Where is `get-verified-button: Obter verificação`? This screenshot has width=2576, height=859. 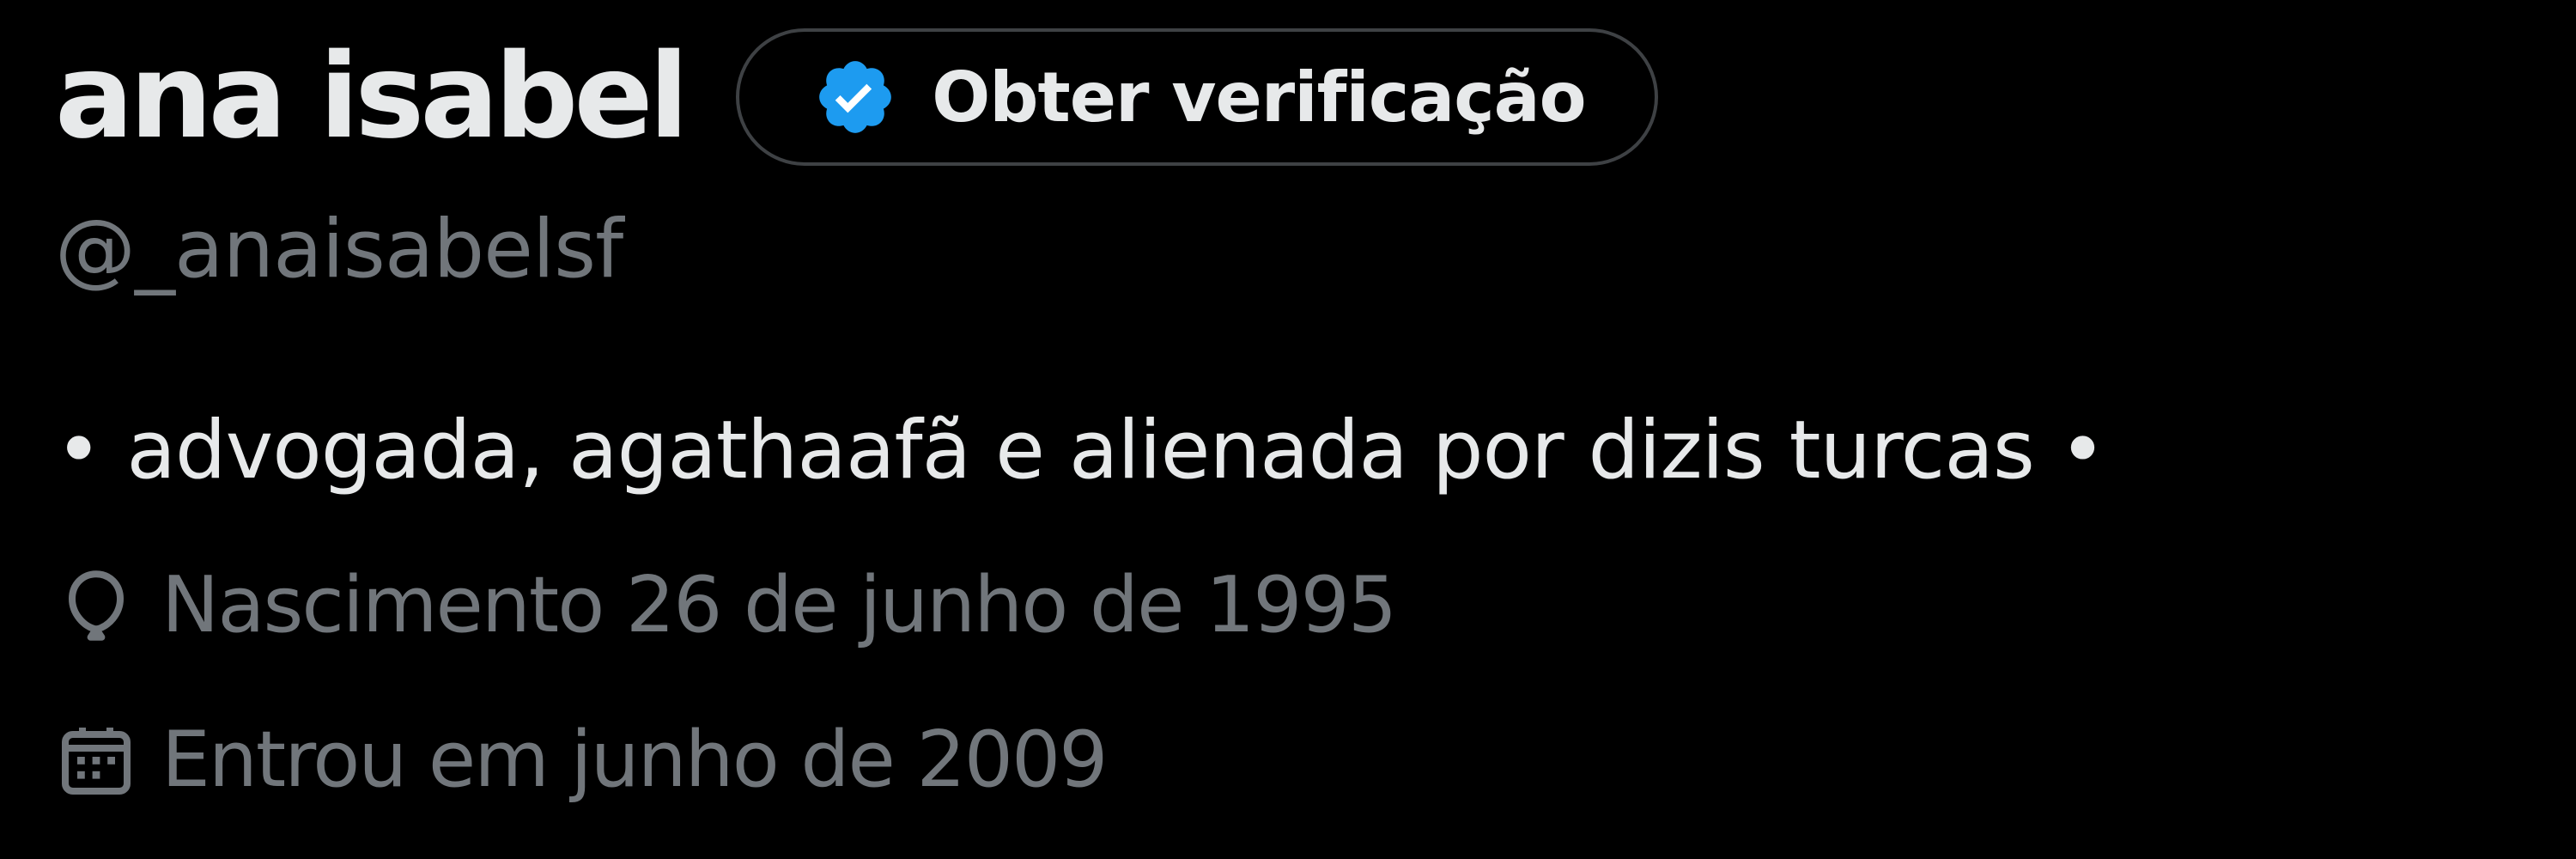 get-verified-button: Obter verificação is located at coordinates (1197, 97).